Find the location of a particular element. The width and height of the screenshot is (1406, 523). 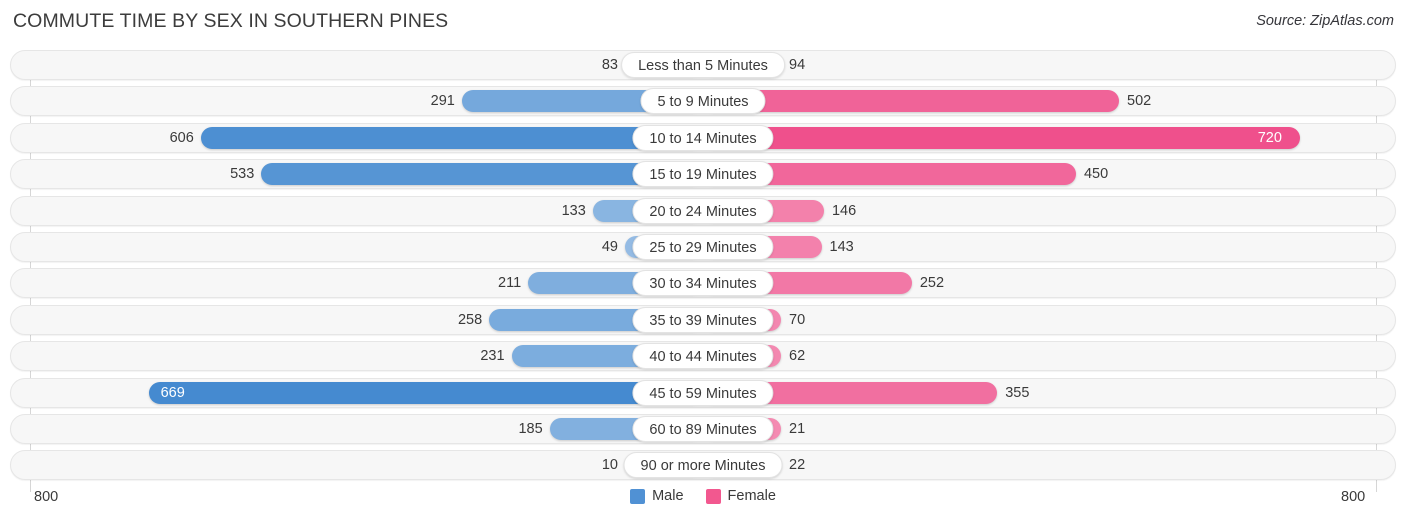

chart-row: 133 146 20 to 24 Minutes is located at coordinates (703, 210).